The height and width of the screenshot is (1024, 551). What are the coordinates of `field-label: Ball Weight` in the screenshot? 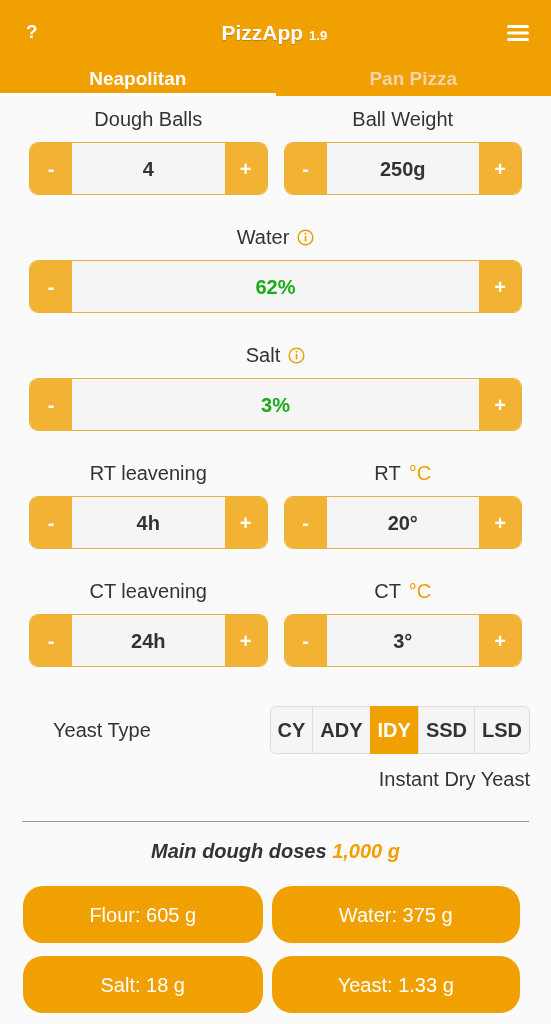 It's located at (403, 119).